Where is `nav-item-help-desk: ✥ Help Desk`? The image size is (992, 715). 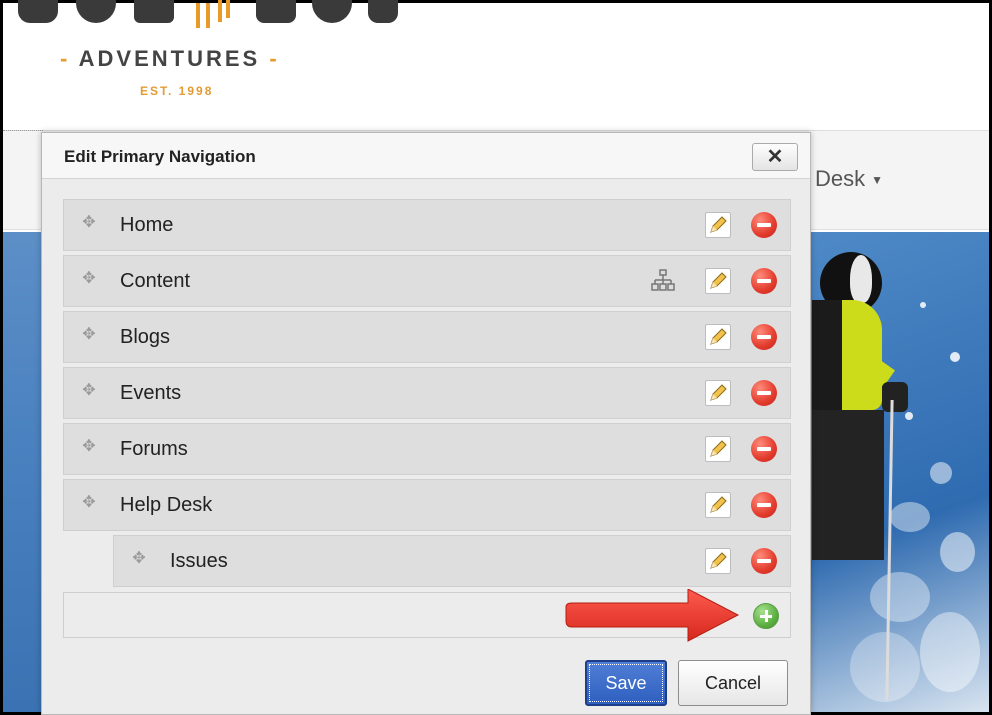 nav-item-help-desk: ✥ Help Desk is located at coordinates (427, 505).